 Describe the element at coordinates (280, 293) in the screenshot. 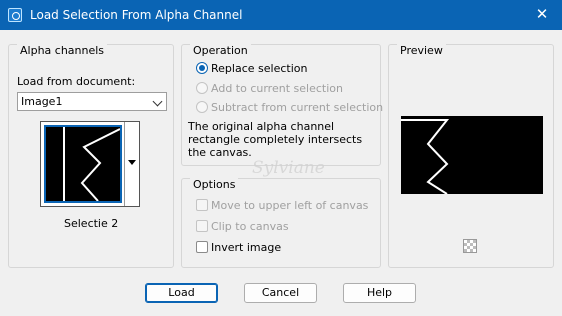

I see `cancel-button: Cancel` at that location.